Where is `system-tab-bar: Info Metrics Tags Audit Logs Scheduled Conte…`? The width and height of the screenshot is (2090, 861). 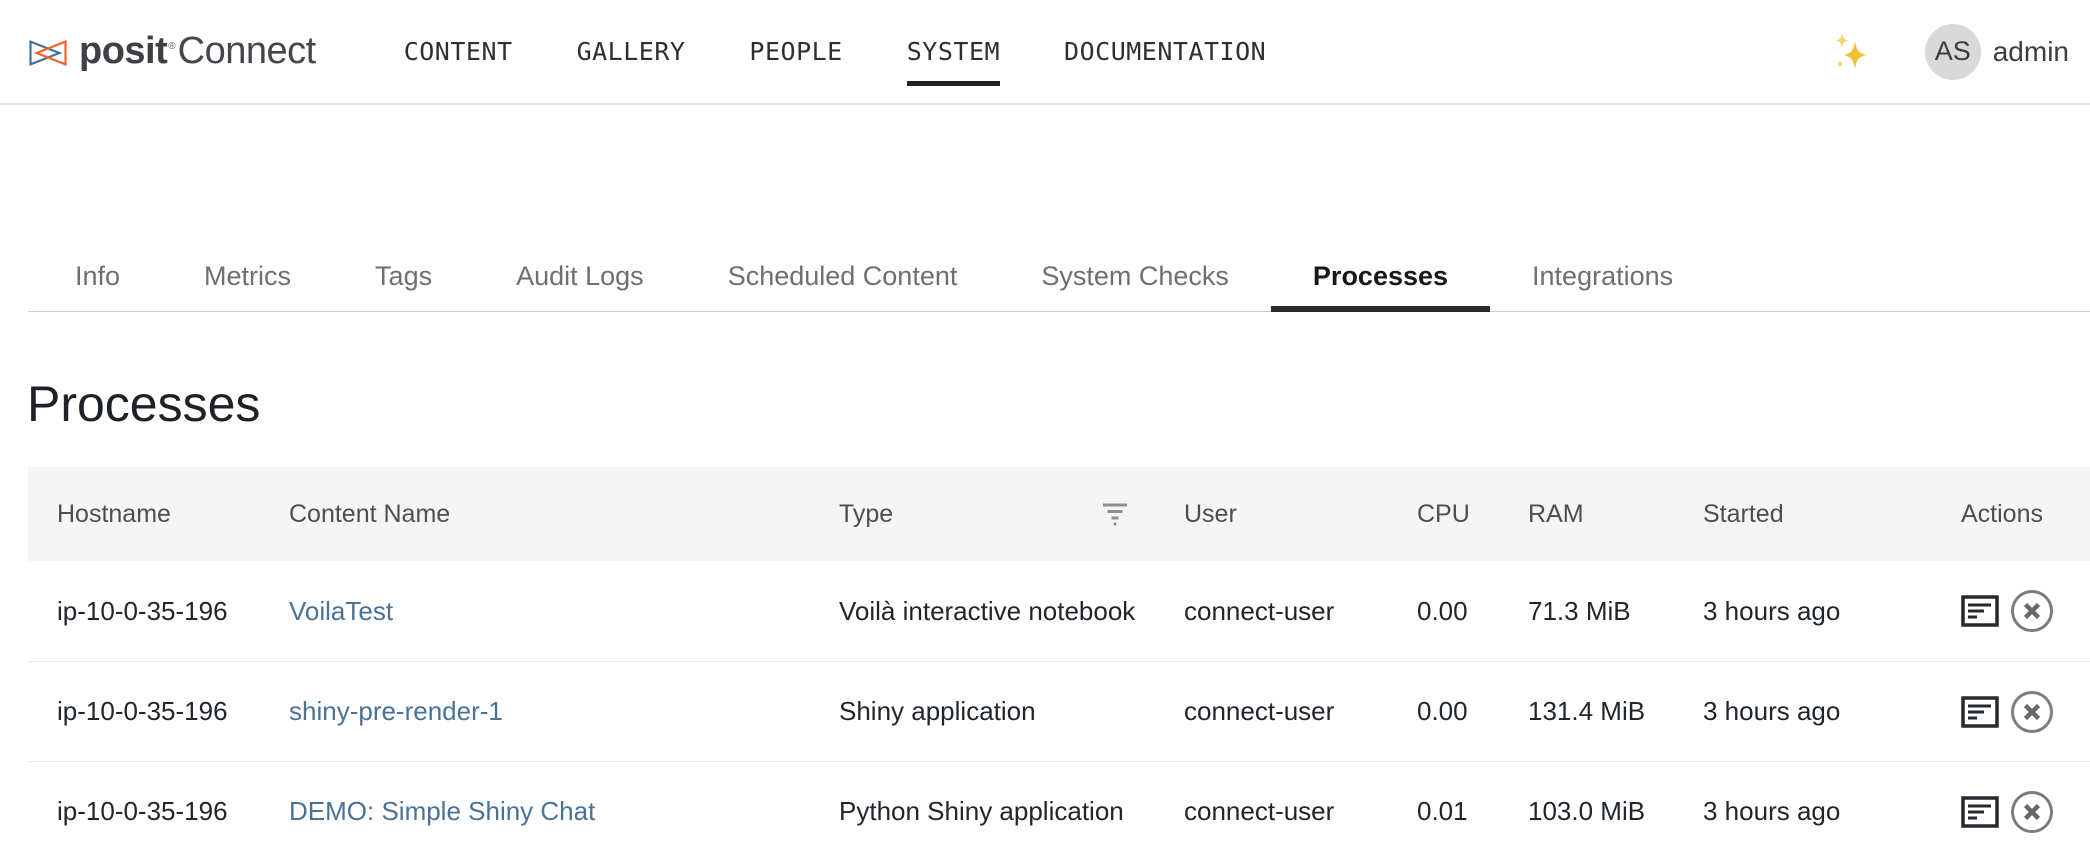
system-tab-bar: Info Metrics Tags Audit Logs Scheduled Conte… is located at coordinates (1059, 276).